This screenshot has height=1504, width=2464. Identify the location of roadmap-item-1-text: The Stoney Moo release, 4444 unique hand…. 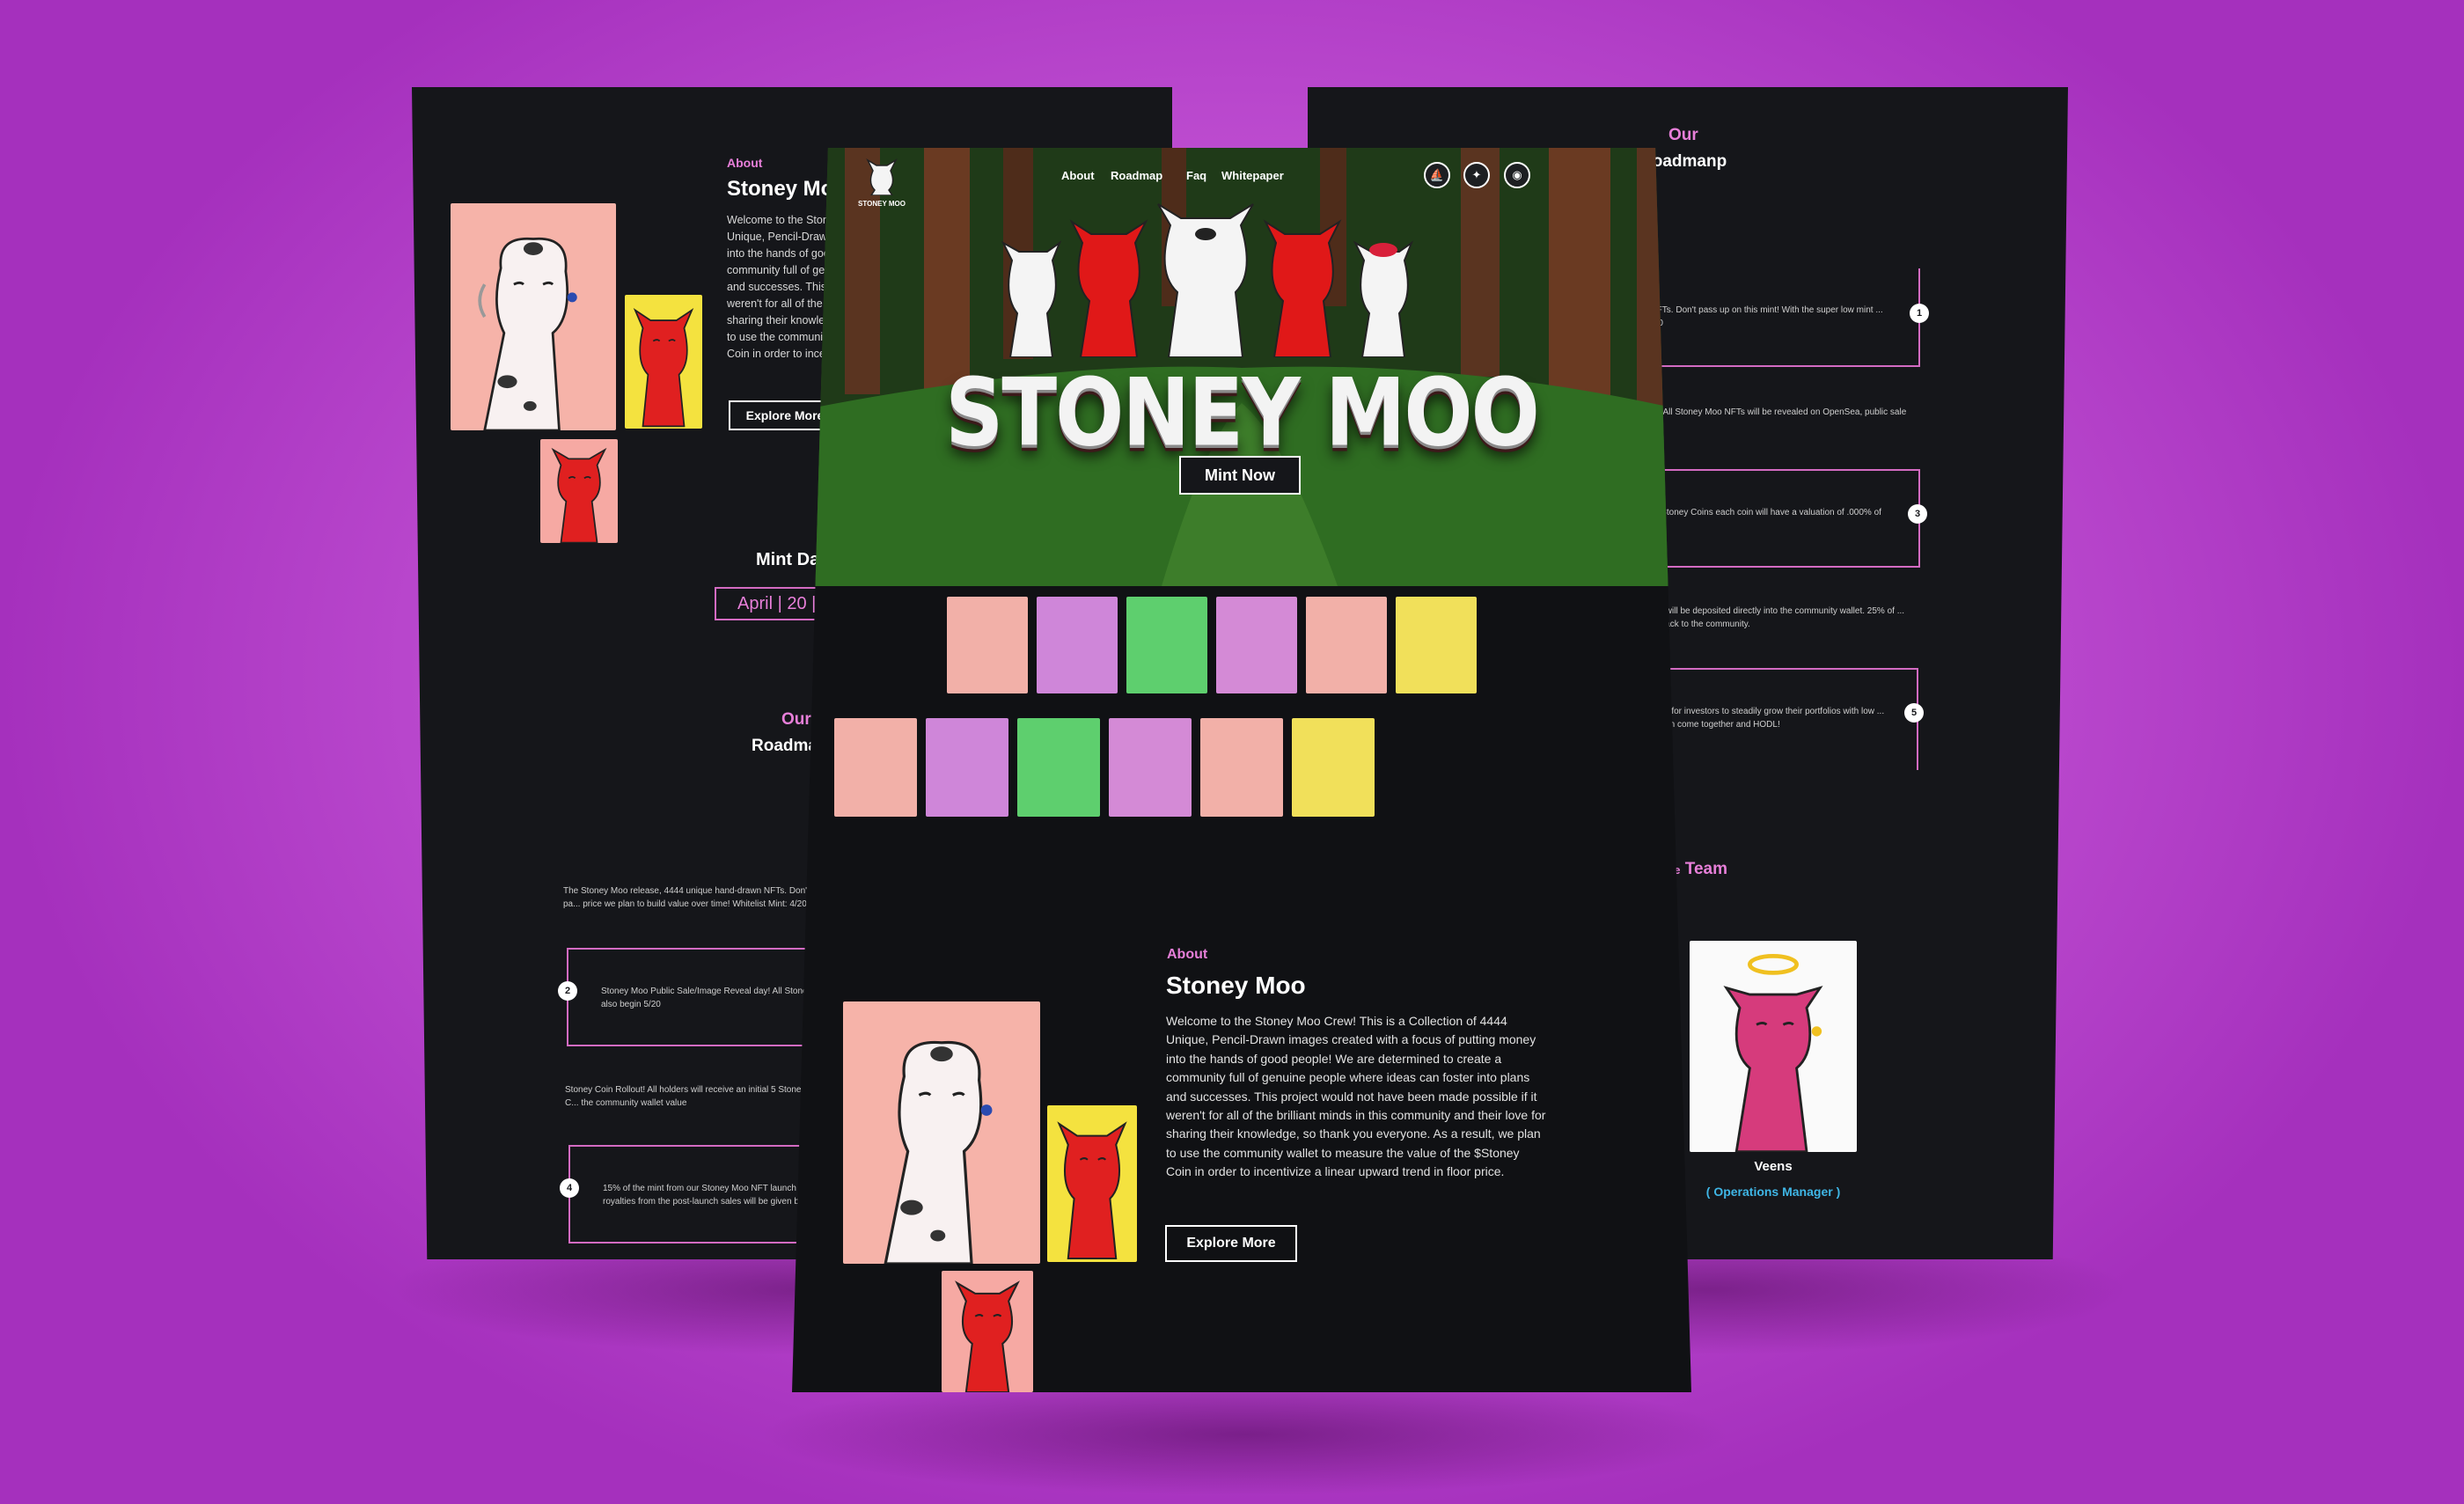
(687, 898).